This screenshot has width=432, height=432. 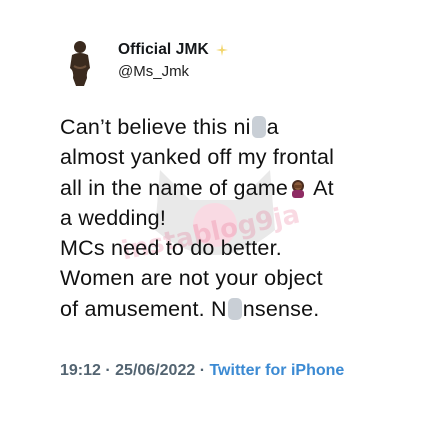 I want to click on tweet-header: Official JMK @Ms_Jmk, so click(x=240, y=62).